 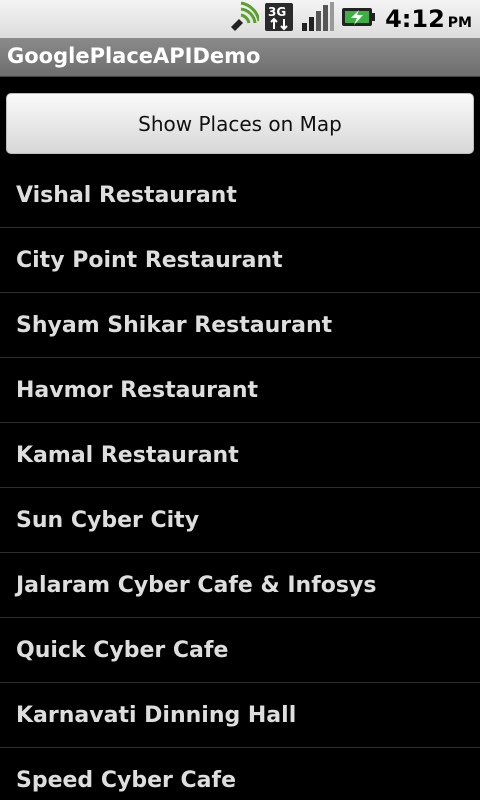 I want to click on clock: 4:12 PM, so click(x=428, y=19).